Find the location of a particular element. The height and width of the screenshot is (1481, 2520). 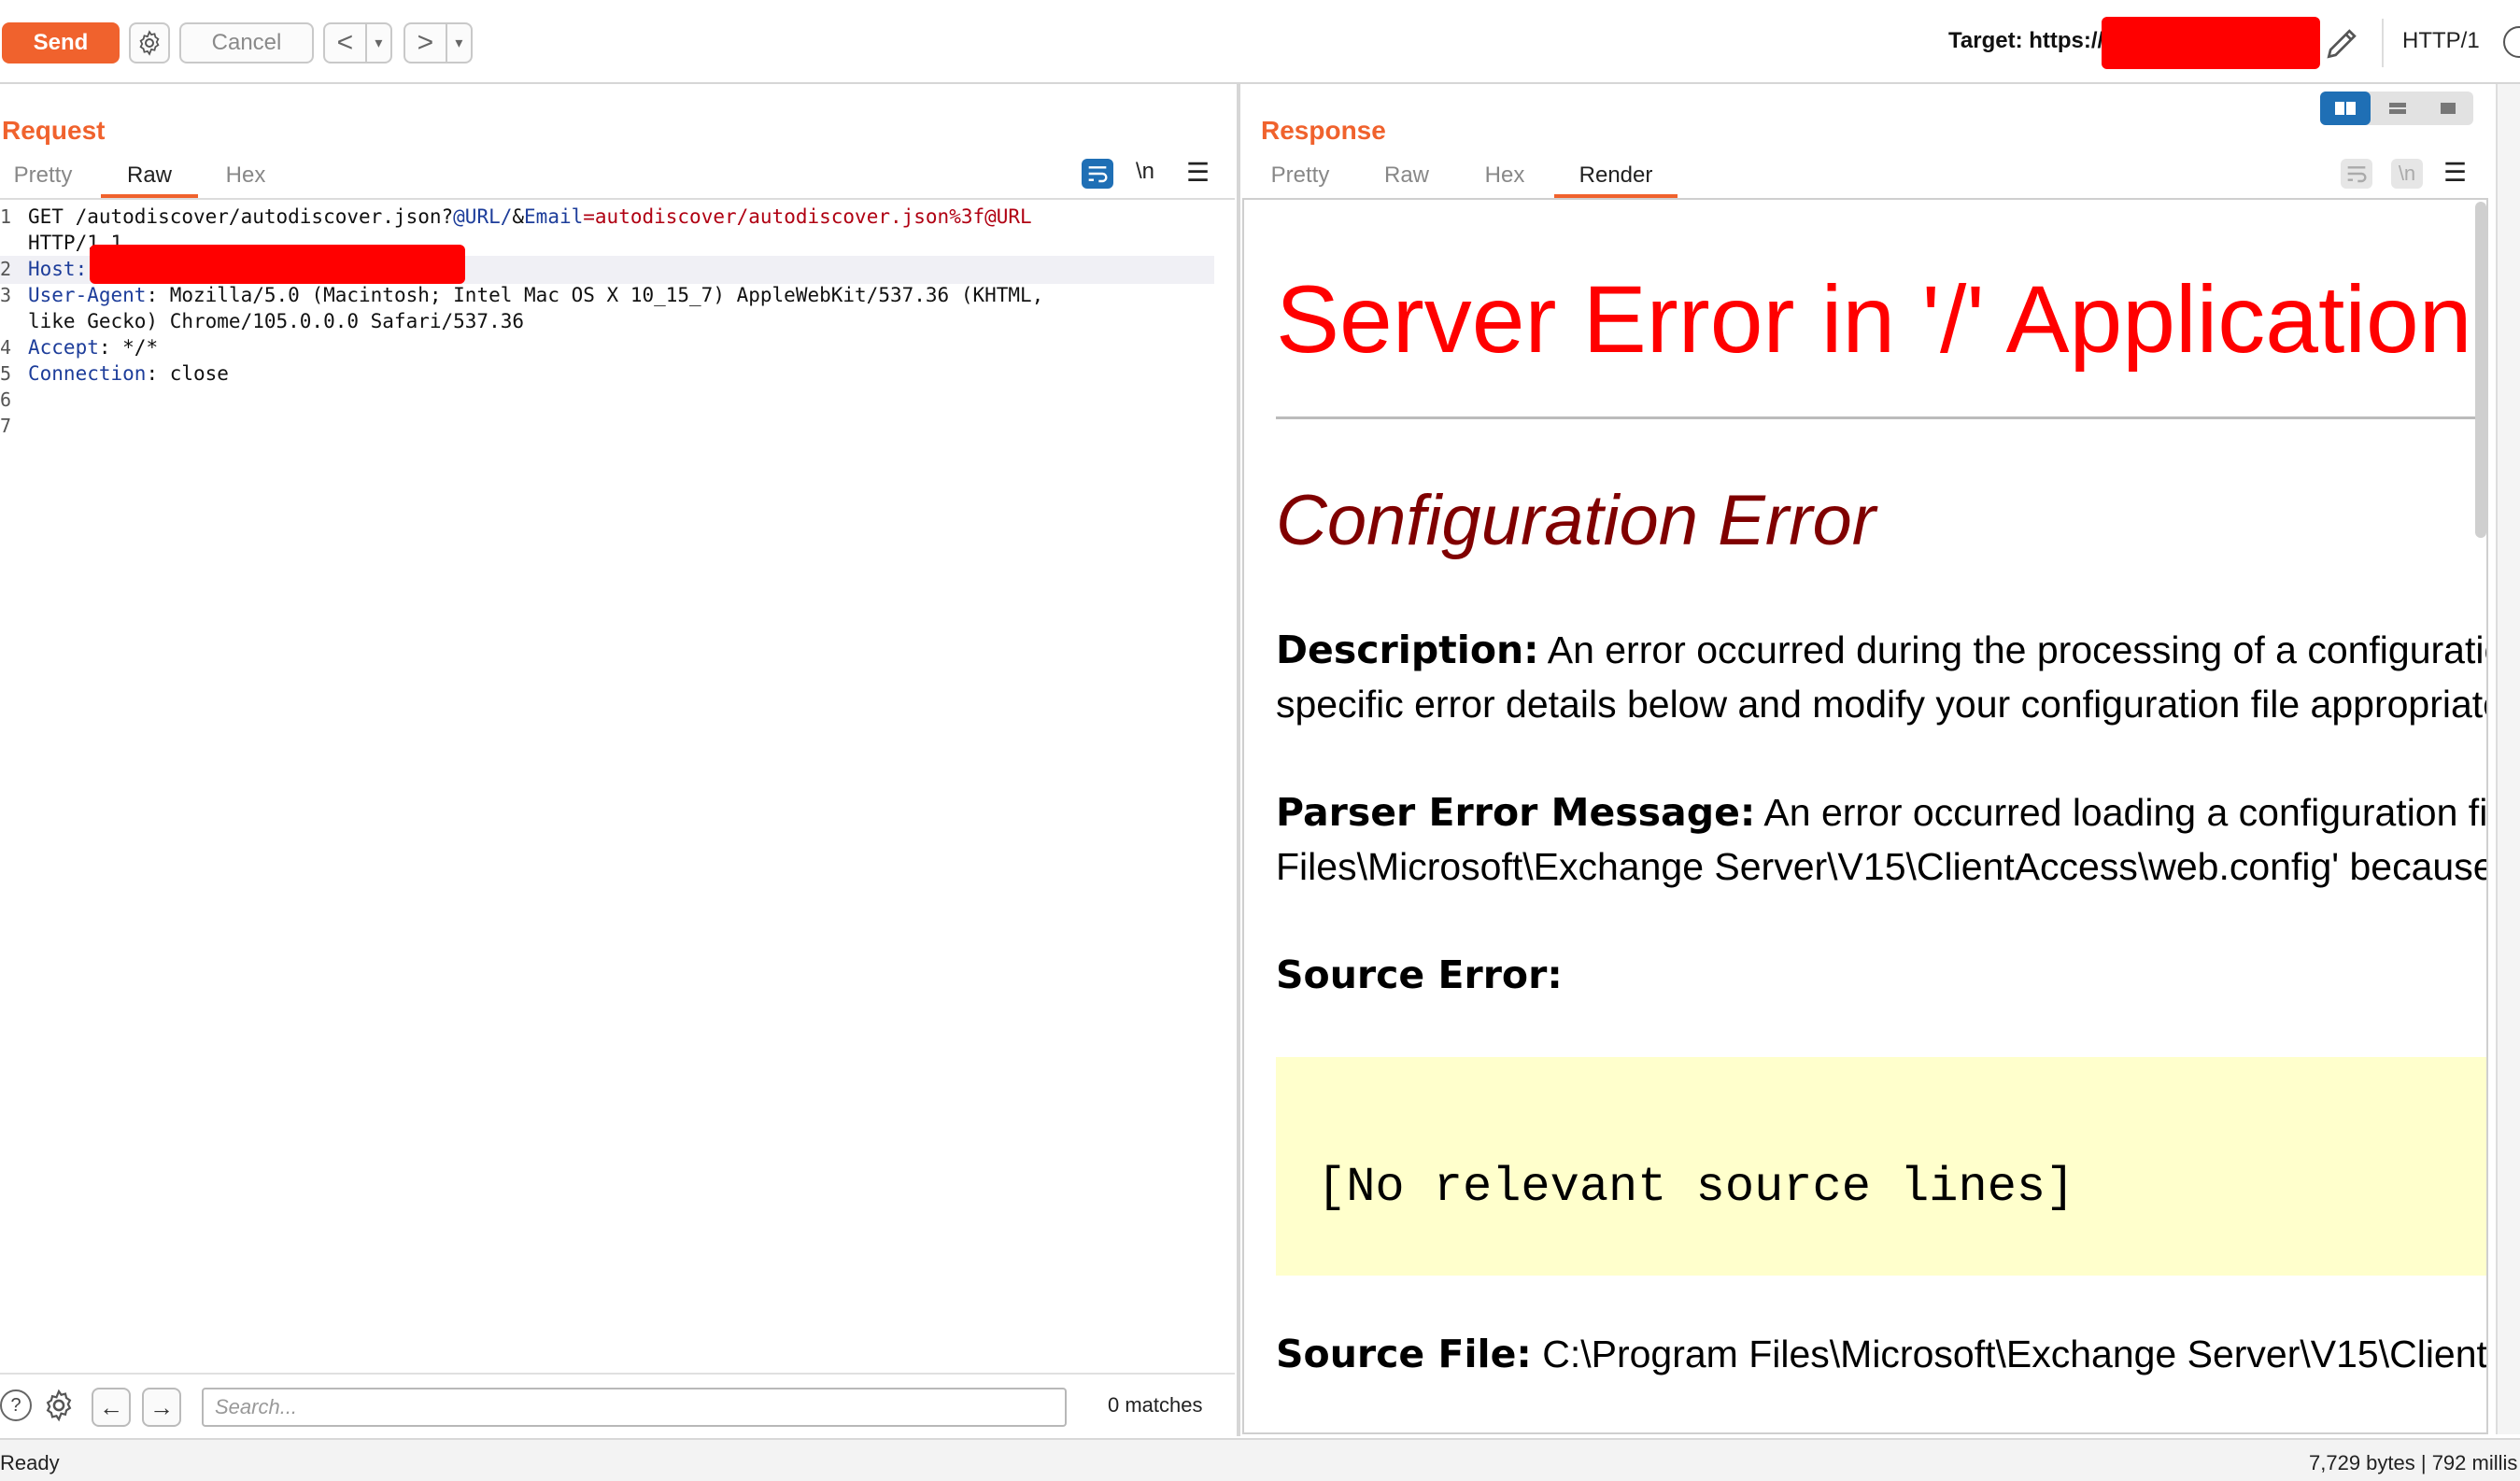

pencil-icon is located at coordinates (2342, 44).